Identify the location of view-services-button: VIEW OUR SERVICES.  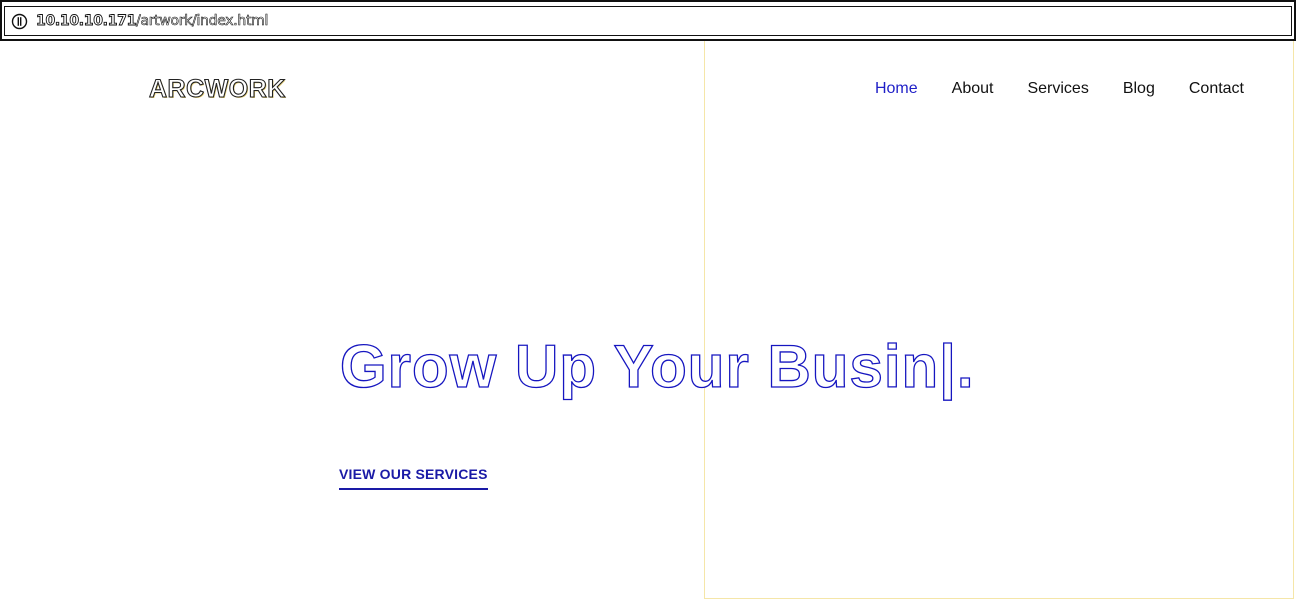
(413, 478).